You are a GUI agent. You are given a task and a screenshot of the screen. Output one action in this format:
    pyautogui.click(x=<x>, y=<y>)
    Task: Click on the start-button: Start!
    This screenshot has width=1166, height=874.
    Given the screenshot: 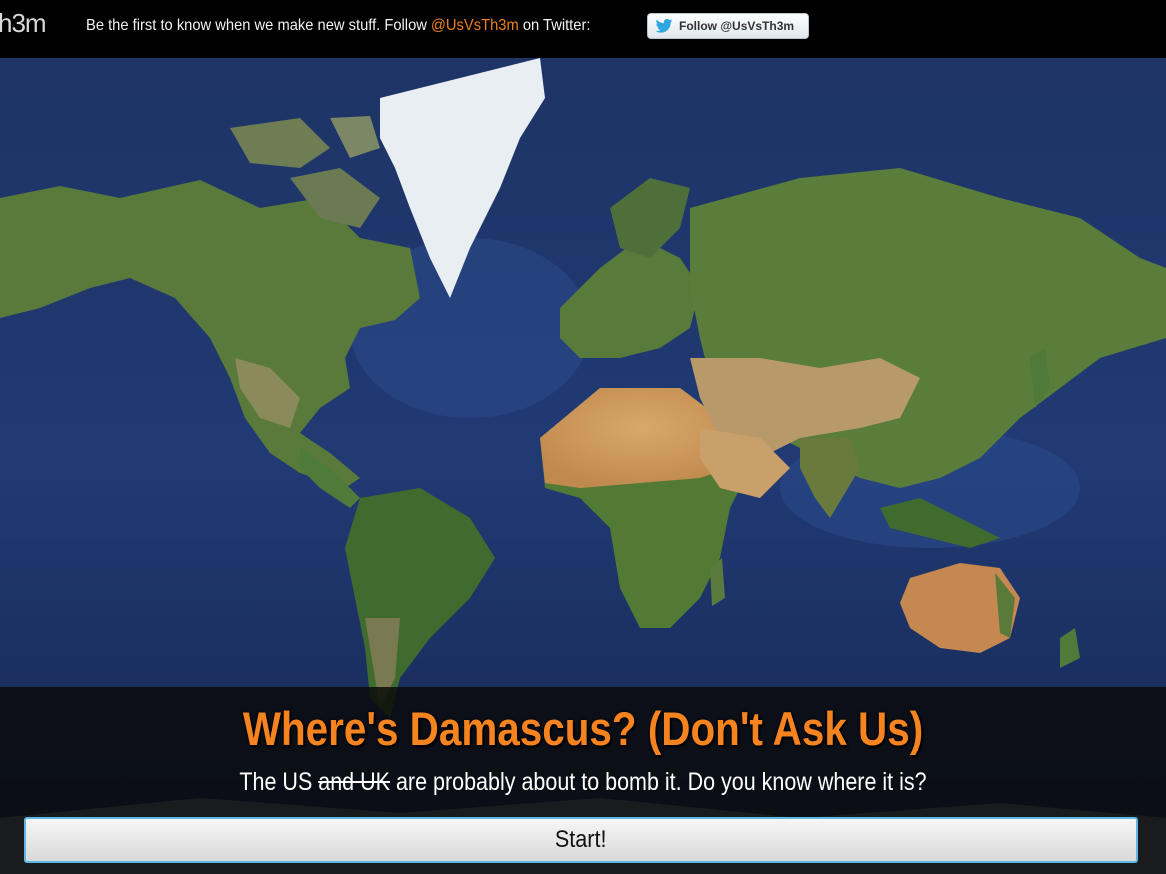 What is the action you would take?
    pyautogui.click(x=581, y=840)
    